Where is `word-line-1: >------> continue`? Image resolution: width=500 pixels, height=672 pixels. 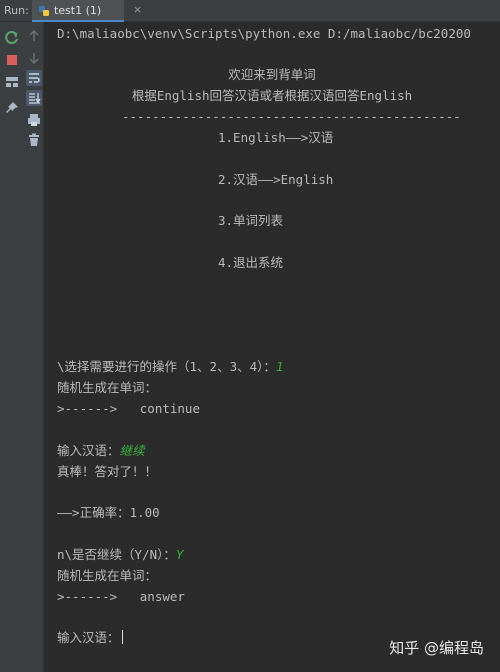
word-line-1: >------> continue is located at coordinates (128, 408).